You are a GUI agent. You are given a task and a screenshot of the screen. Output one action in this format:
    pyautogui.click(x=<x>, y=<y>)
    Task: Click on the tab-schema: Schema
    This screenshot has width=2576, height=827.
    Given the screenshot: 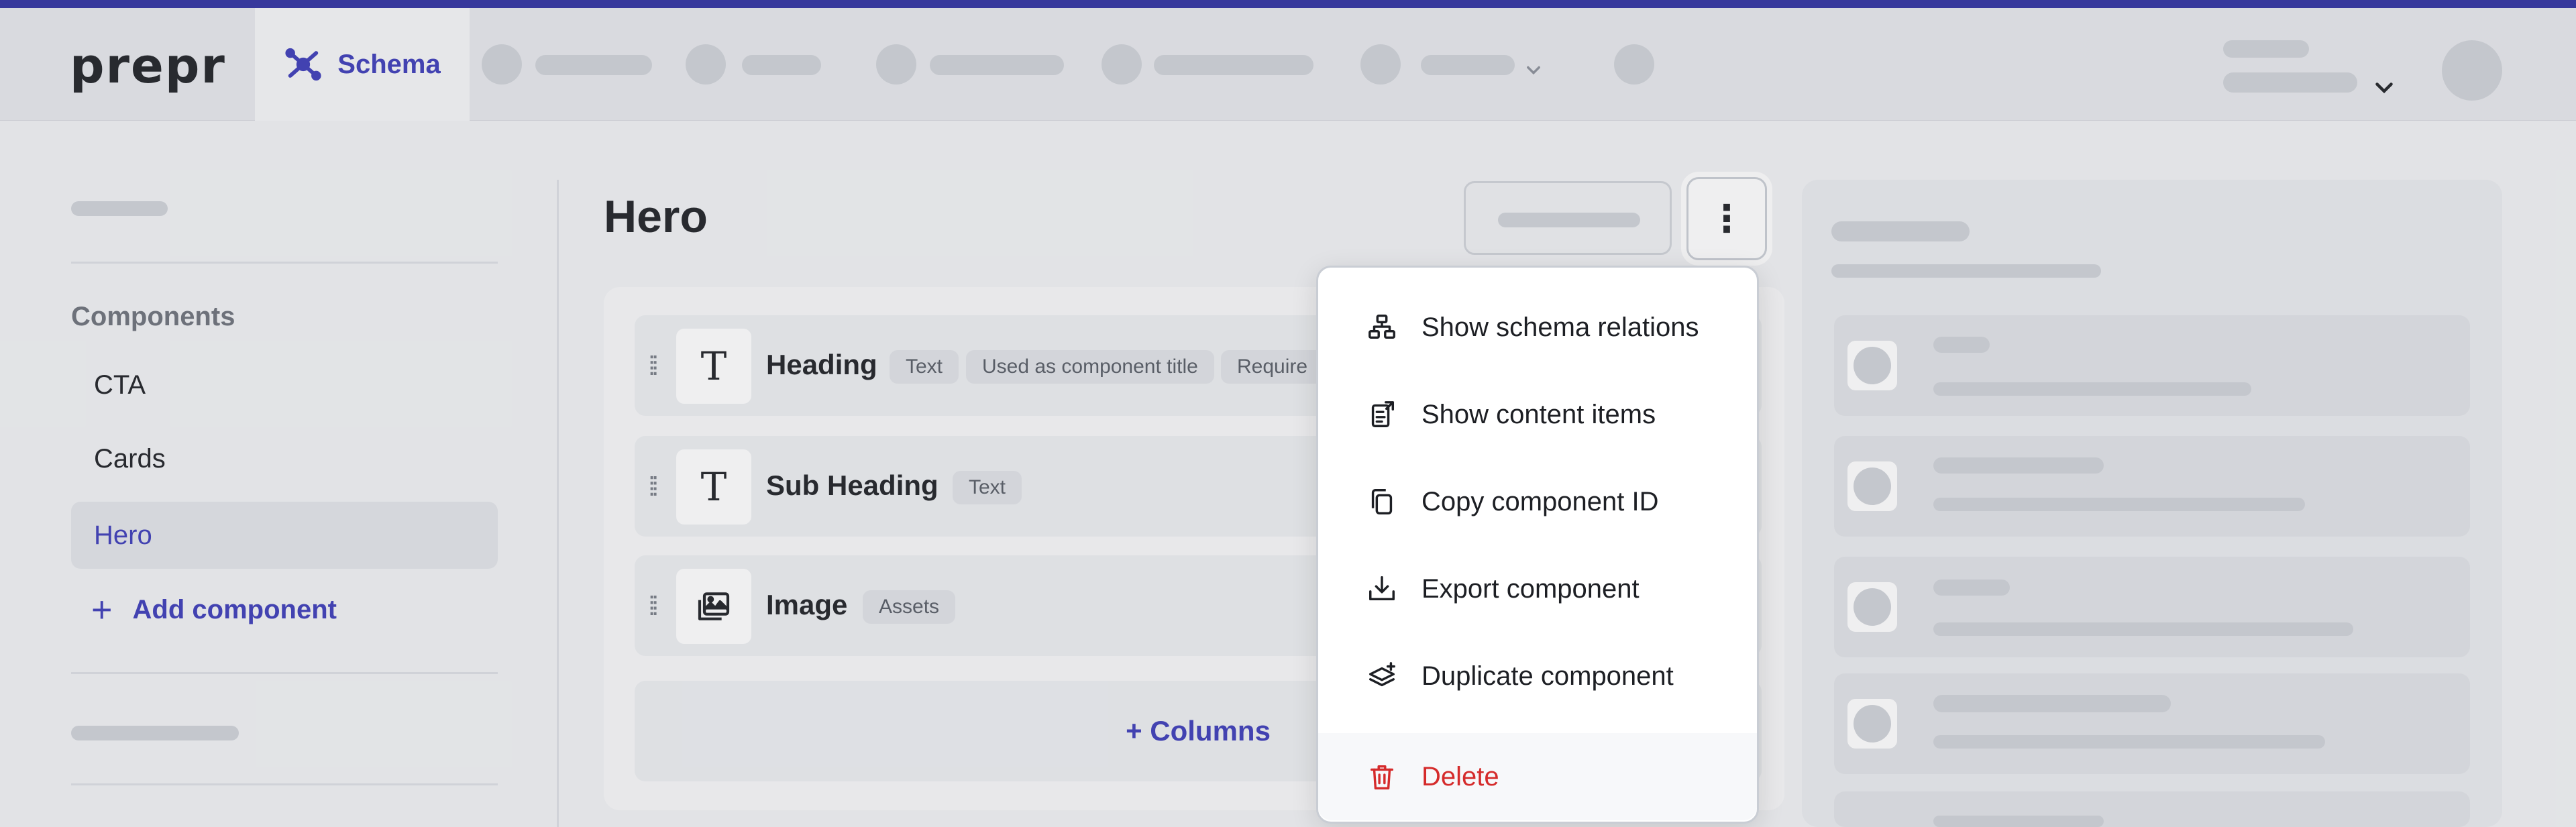 What is the action you would take?
    pyautogui.click(x=362, y=64)
    